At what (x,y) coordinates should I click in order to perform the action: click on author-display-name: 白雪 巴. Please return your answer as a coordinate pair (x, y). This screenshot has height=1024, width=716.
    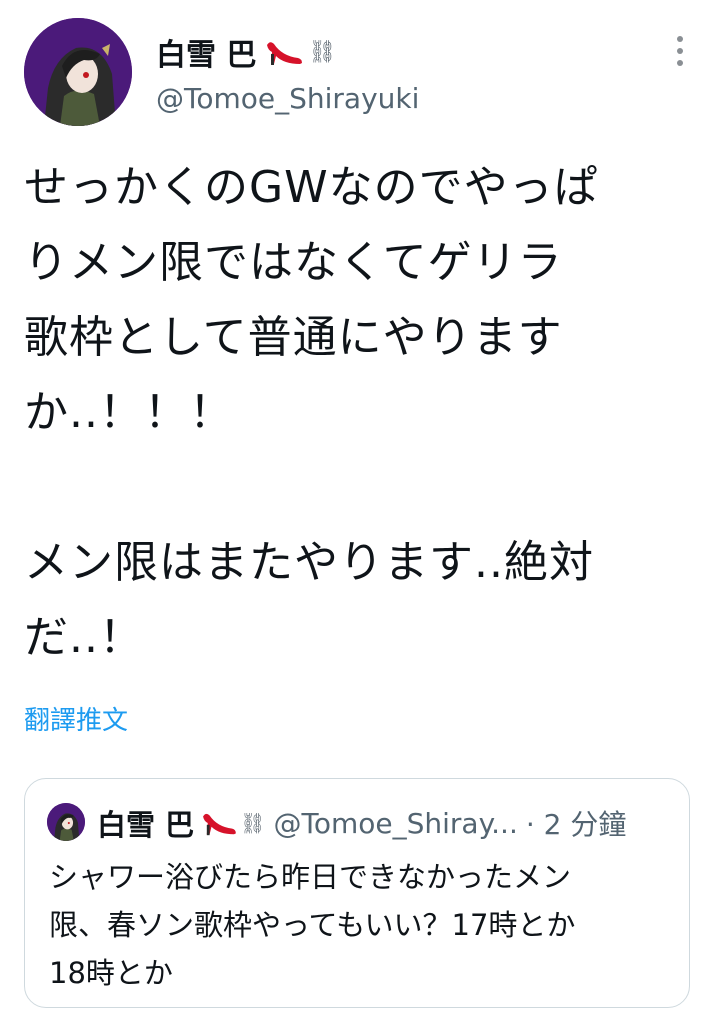
    Looking at the image, I should click on (206, 52).